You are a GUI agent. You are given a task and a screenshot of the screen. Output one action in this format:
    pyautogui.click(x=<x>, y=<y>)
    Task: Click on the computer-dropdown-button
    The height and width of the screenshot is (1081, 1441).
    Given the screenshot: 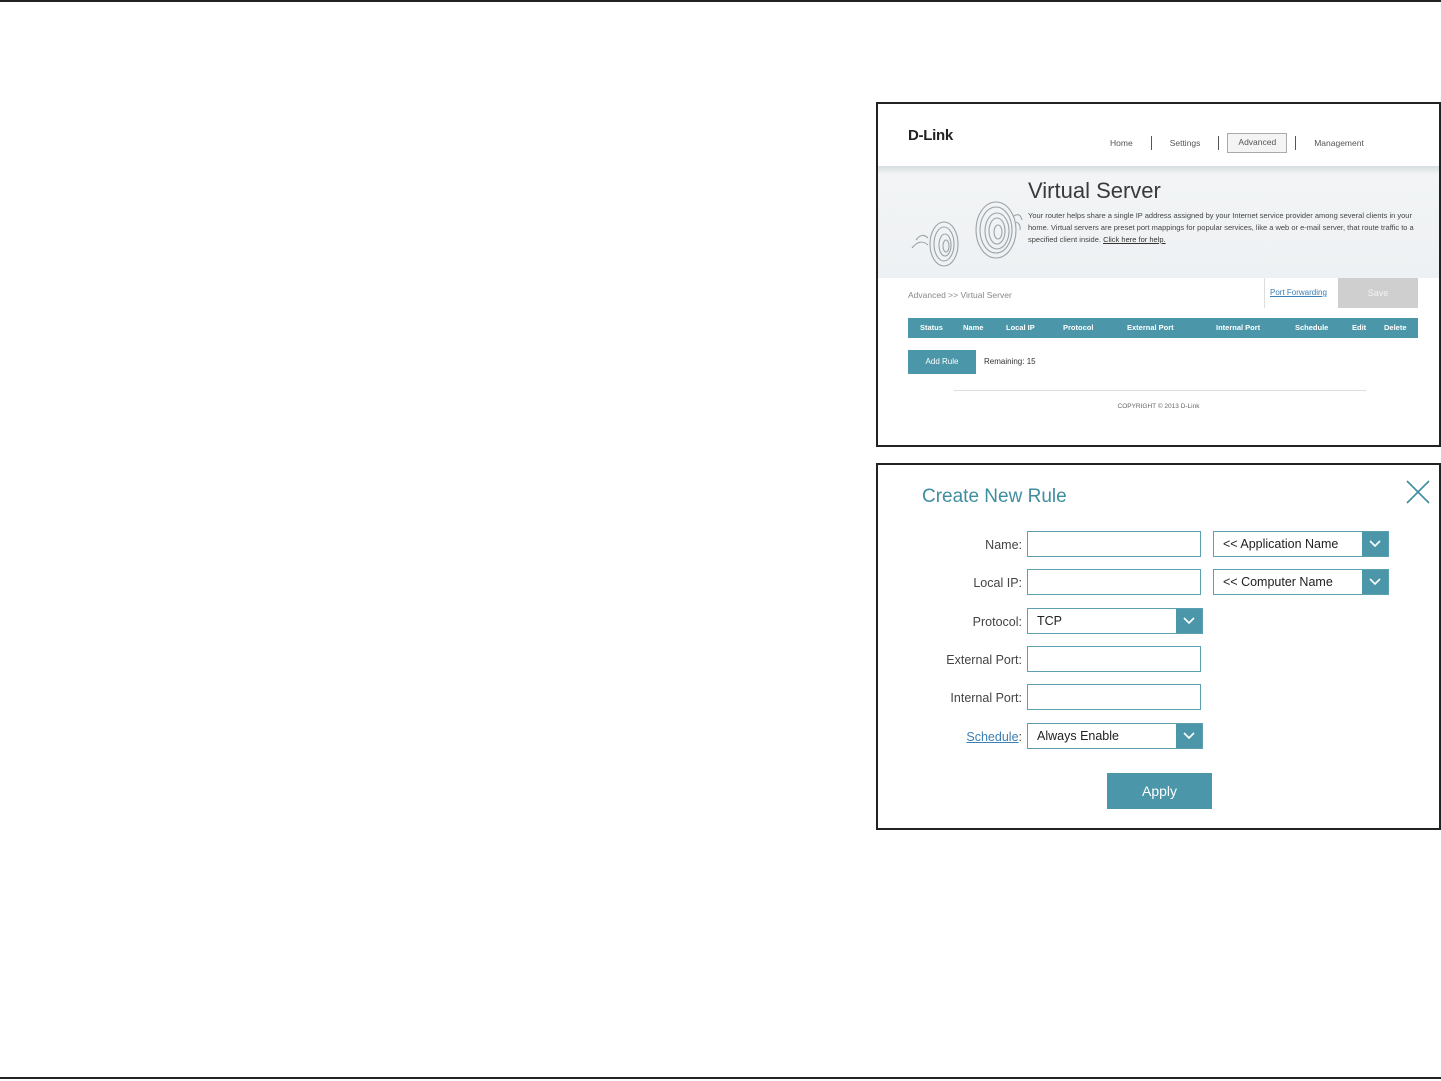 What is the action you would take?
    pyautogui.click(x=1375, y=582)
    